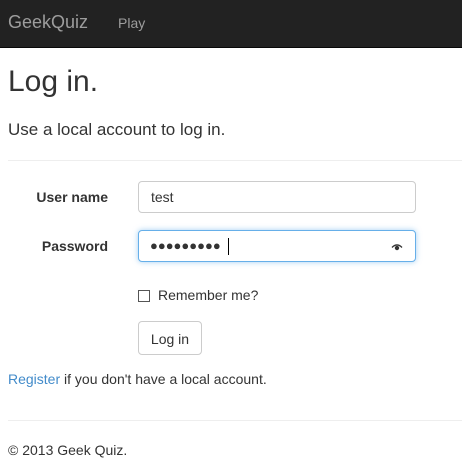  What do you see at coordinates (48, 22) in the screenshot?
I see `brand-link: GeekQuiz` at bounding box center [48, 22].